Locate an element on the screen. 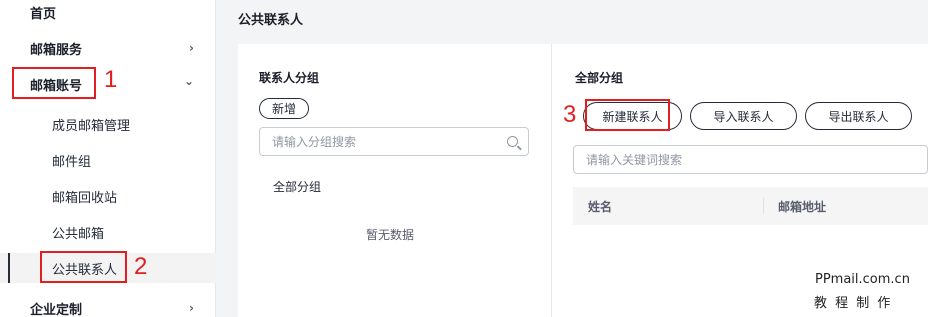 The height and width of the screenshot is (317, 928). search-icon is located at coordinates (512, 141).